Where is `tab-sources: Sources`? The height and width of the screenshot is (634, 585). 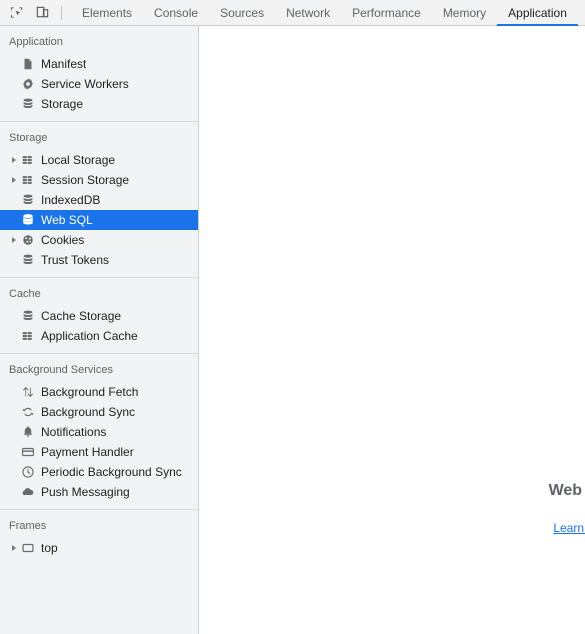
tab-sources: Sources is located at coordinates (242, 12).